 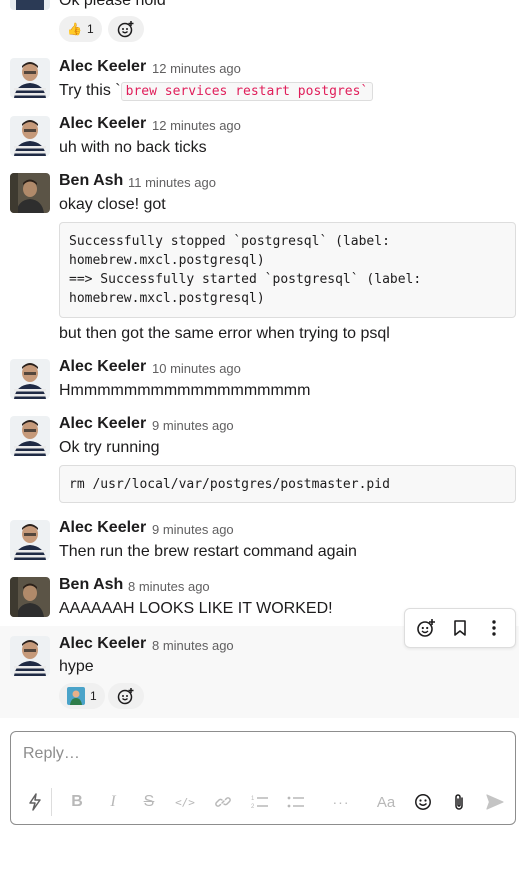 I want to click on bookmark-icon, so click(x=460, y=628).